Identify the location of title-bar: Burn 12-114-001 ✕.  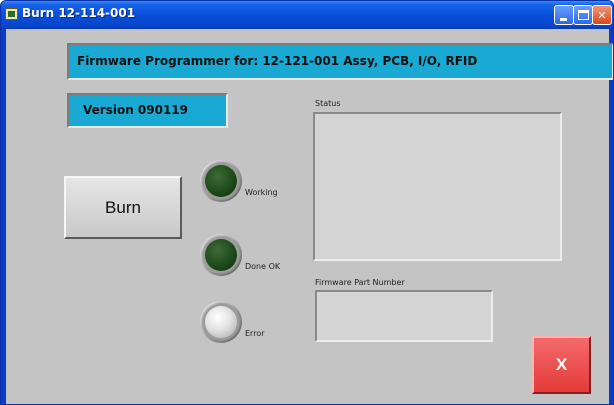
(307, 15).